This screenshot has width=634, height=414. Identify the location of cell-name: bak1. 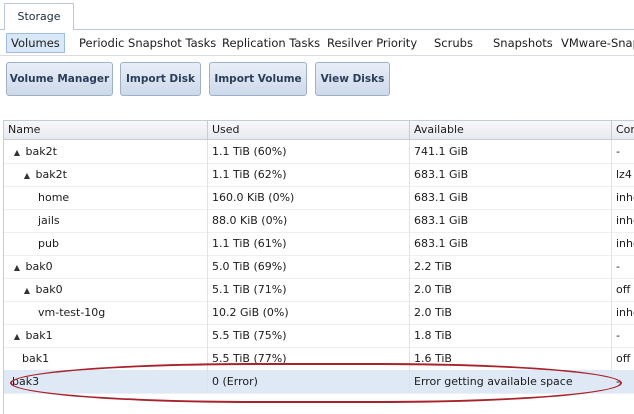
(106, 358).